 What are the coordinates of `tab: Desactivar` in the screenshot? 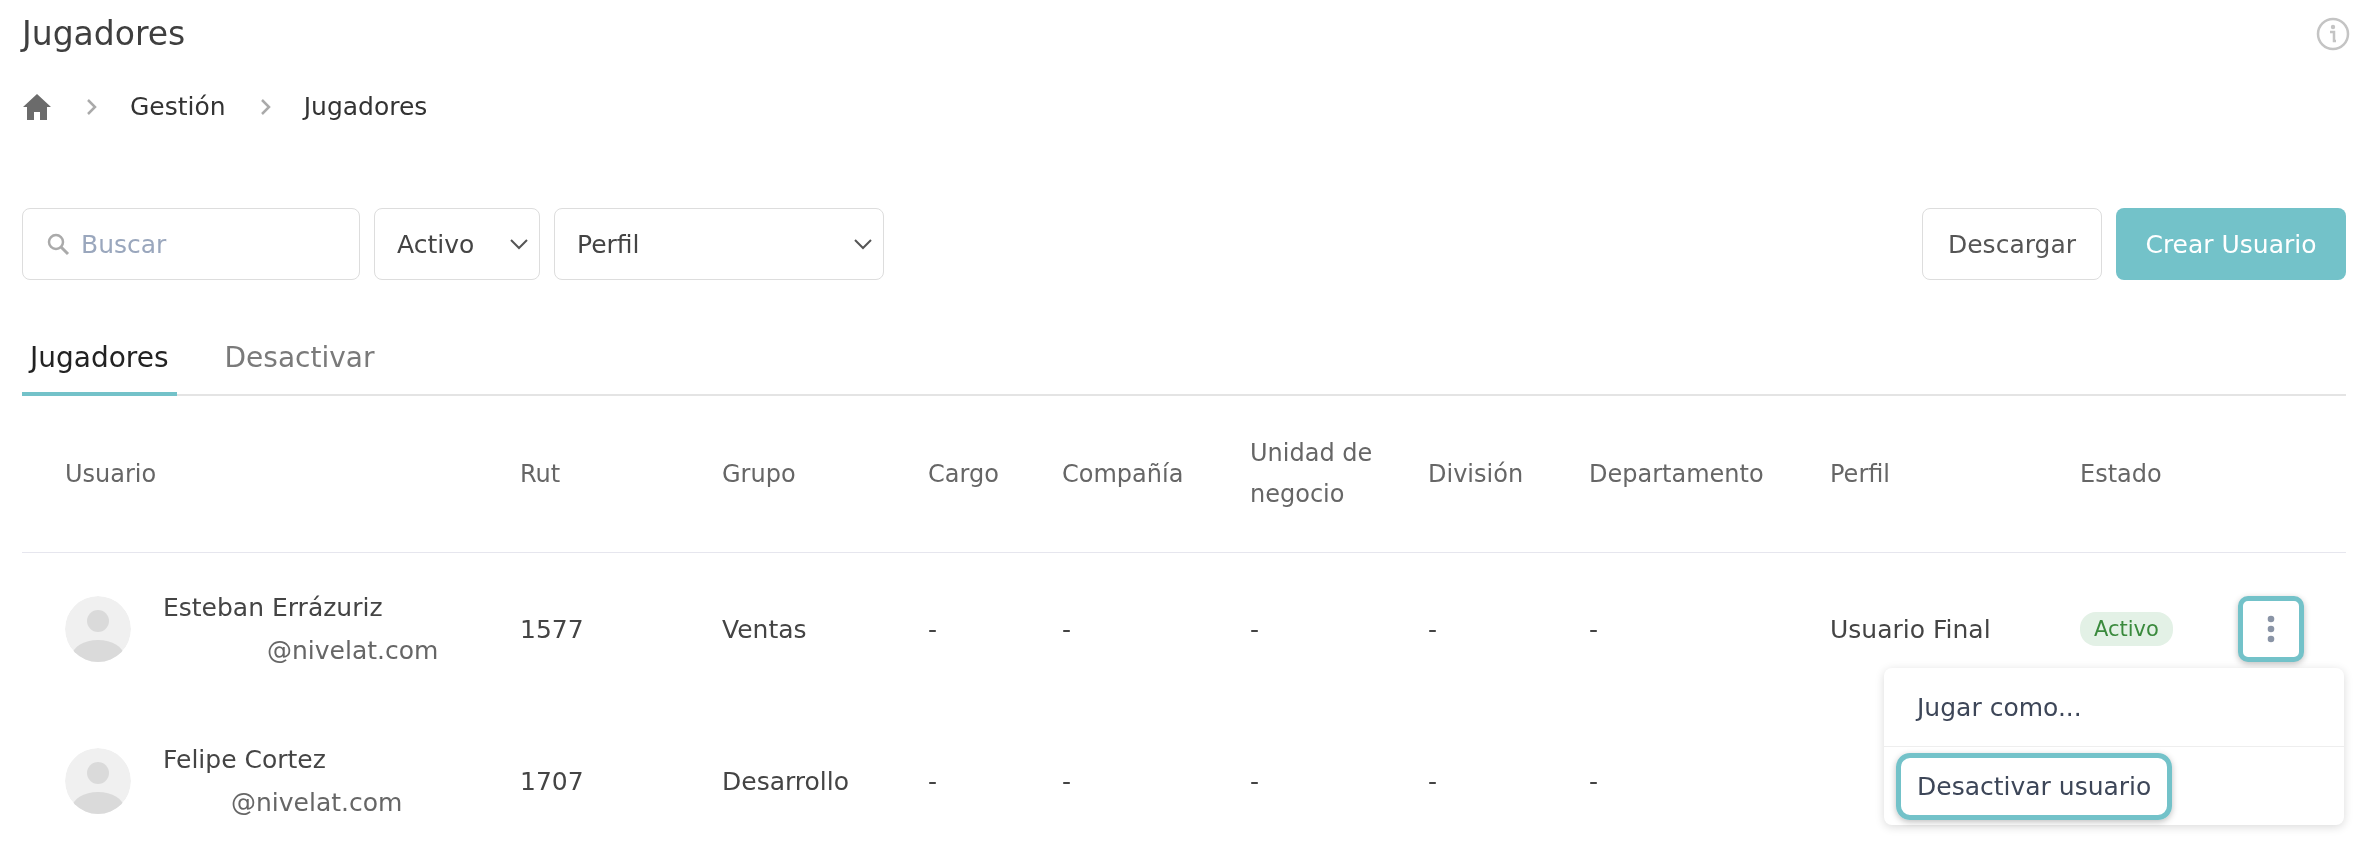 It's located at (299, 361).